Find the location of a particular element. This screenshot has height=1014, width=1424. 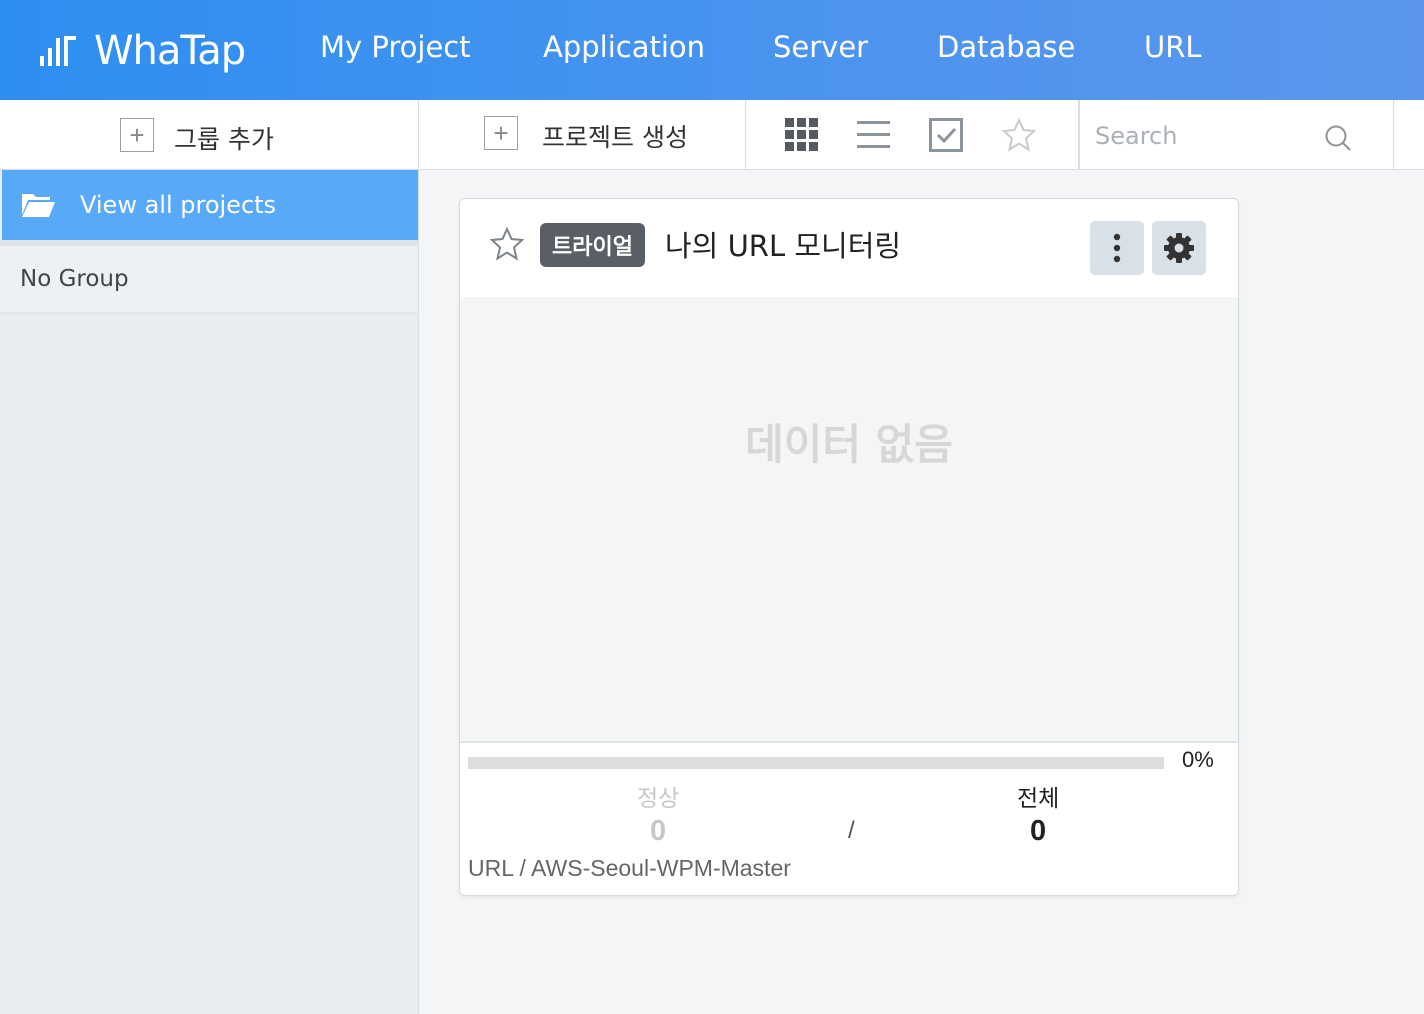

nav-server: Server is located at coordinates (820, 47).